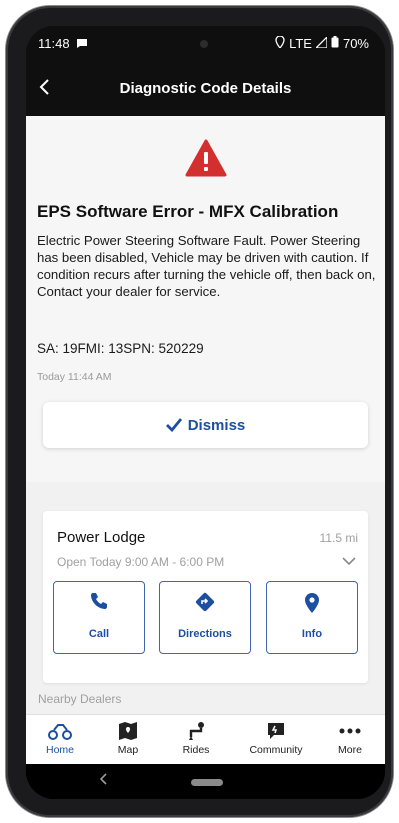  What do you see at coordinates (188, 211) in the screenshot?
I see `error-title: EPS Software Error - MFX Calibration` at bounding box center [188, 211].